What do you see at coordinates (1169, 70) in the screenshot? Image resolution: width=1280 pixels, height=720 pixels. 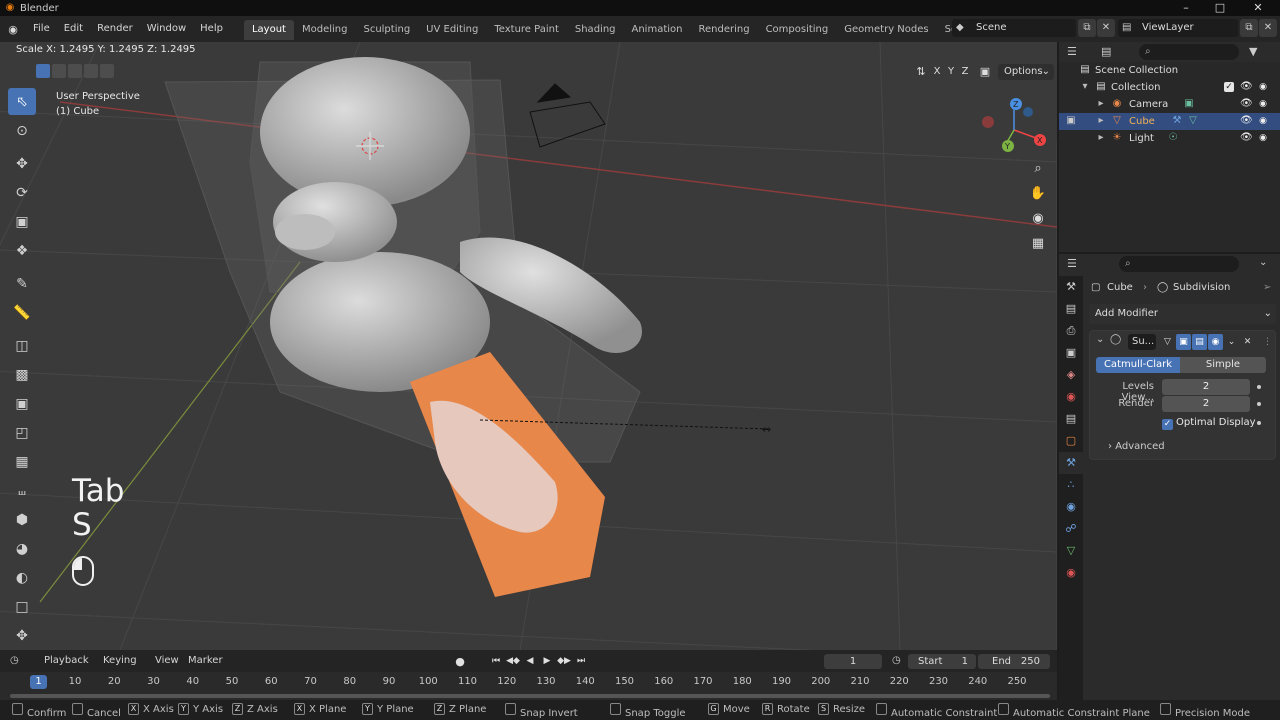 I see `outliner-scene-collection: ▤ Scene Collection` at bounding box center [1169, 70].